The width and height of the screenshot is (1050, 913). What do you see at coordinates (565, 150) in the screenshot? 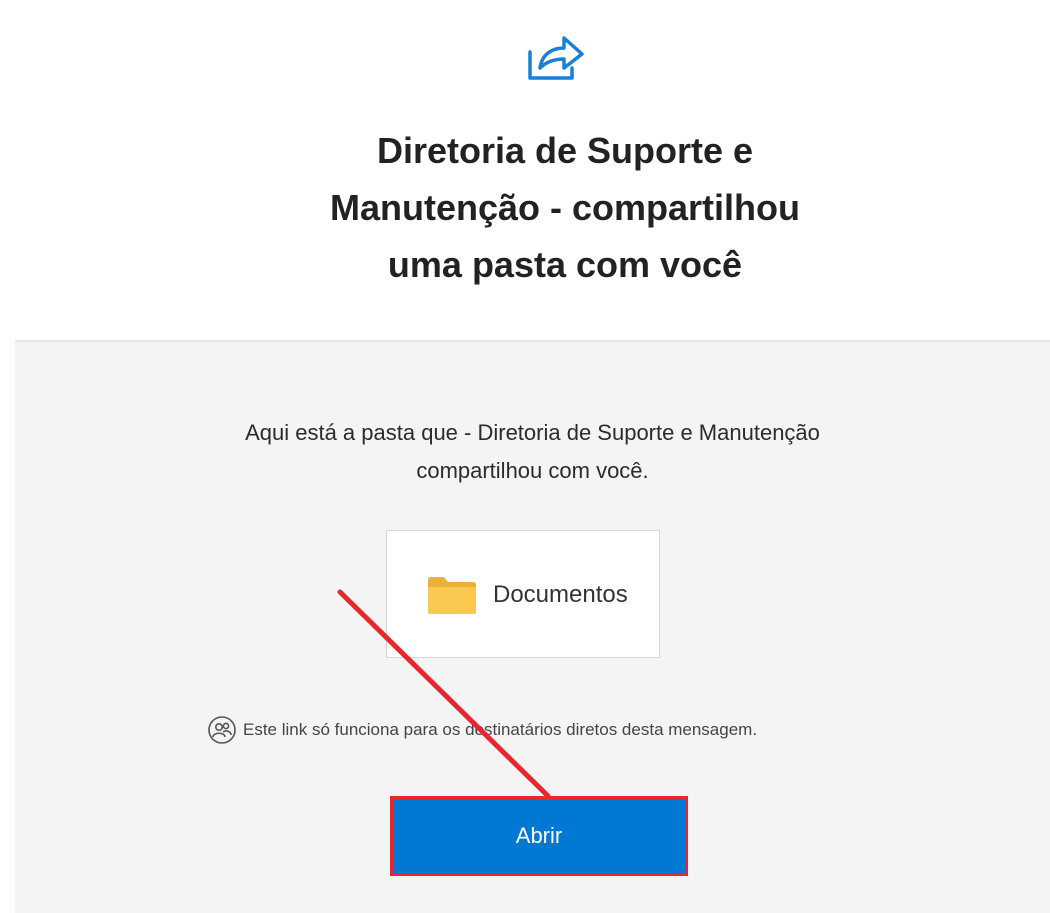
I see `title-line-1: Diretoria de Suporte e` at bounding box center [565, 150].